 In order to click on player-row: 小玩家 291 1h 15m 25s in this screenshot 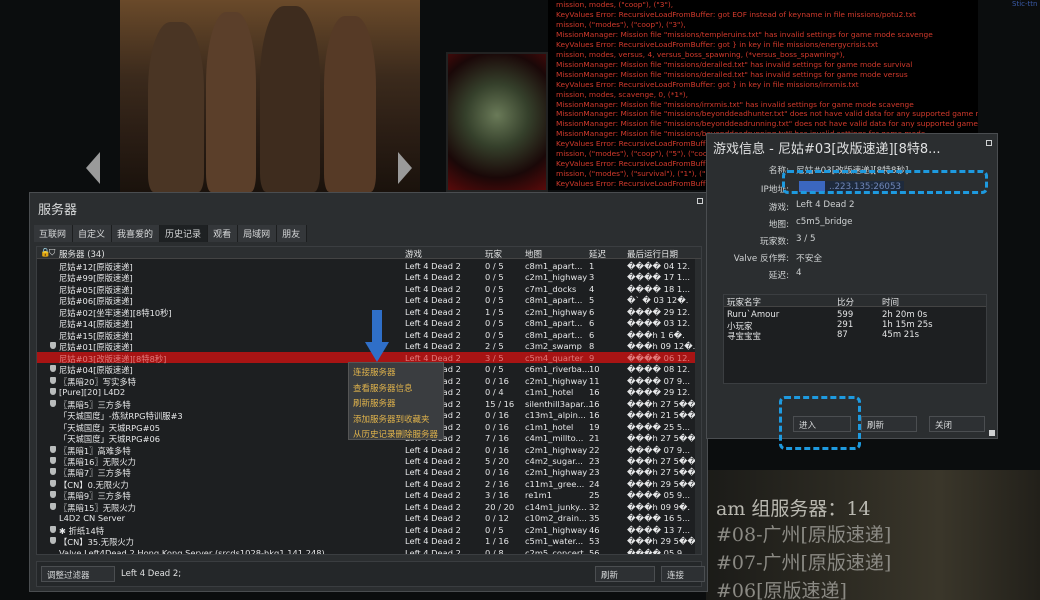, I will do `click(855, 326)`.